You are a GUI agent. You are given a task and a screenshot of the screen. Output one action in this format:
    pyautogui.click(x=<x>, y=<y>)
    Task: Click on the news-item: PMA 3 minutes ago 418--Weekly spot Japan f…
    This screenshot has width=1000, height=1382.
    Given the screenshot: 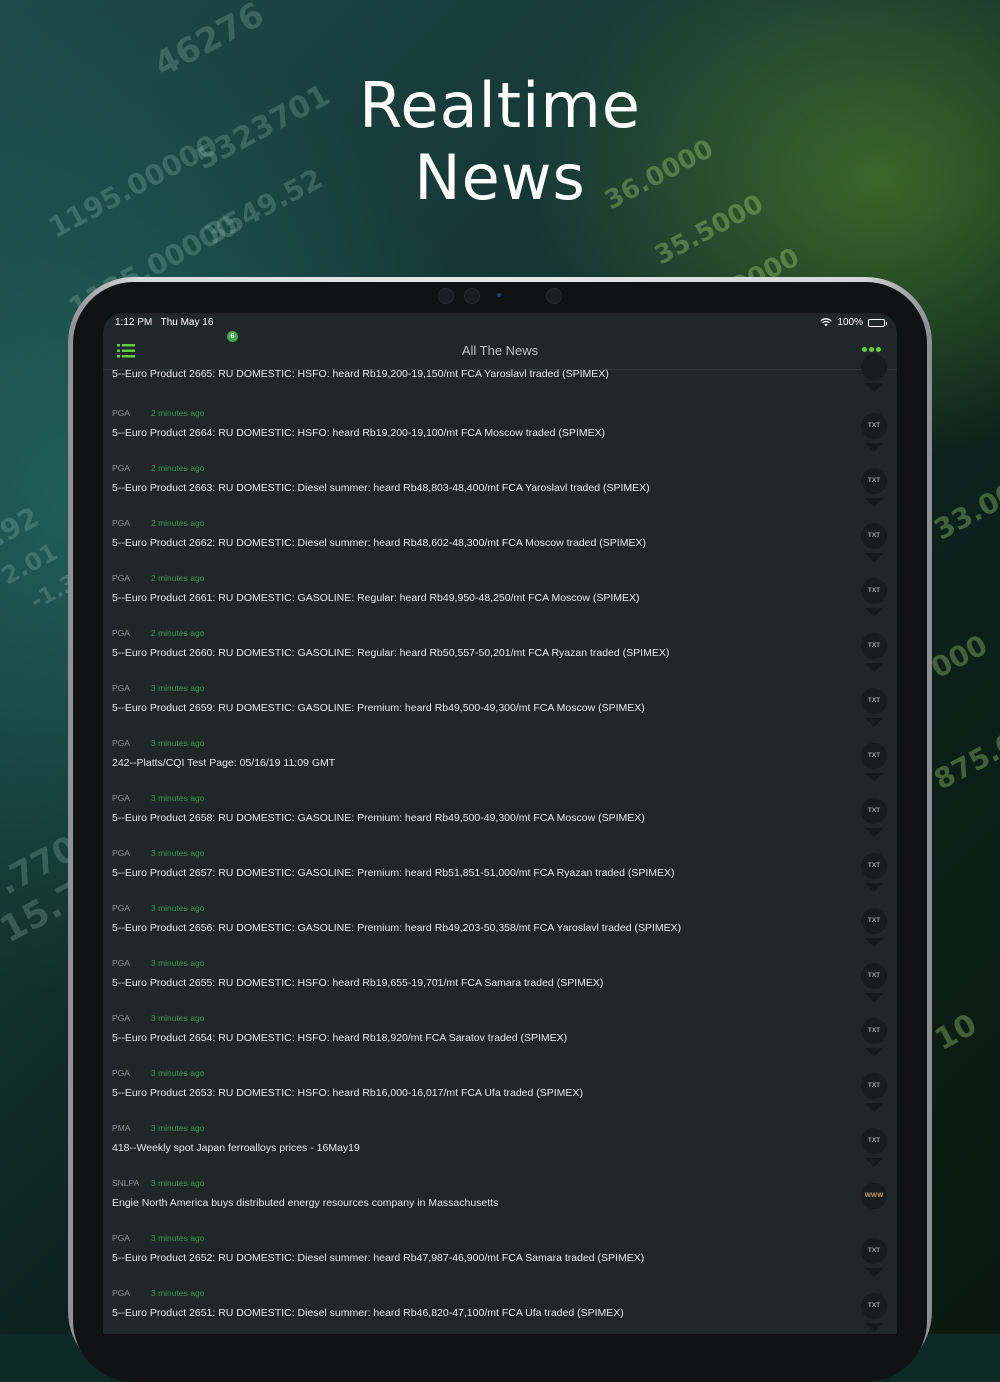 What is the action you would take?
    pyautogui.click(x=500, y=1150)
    